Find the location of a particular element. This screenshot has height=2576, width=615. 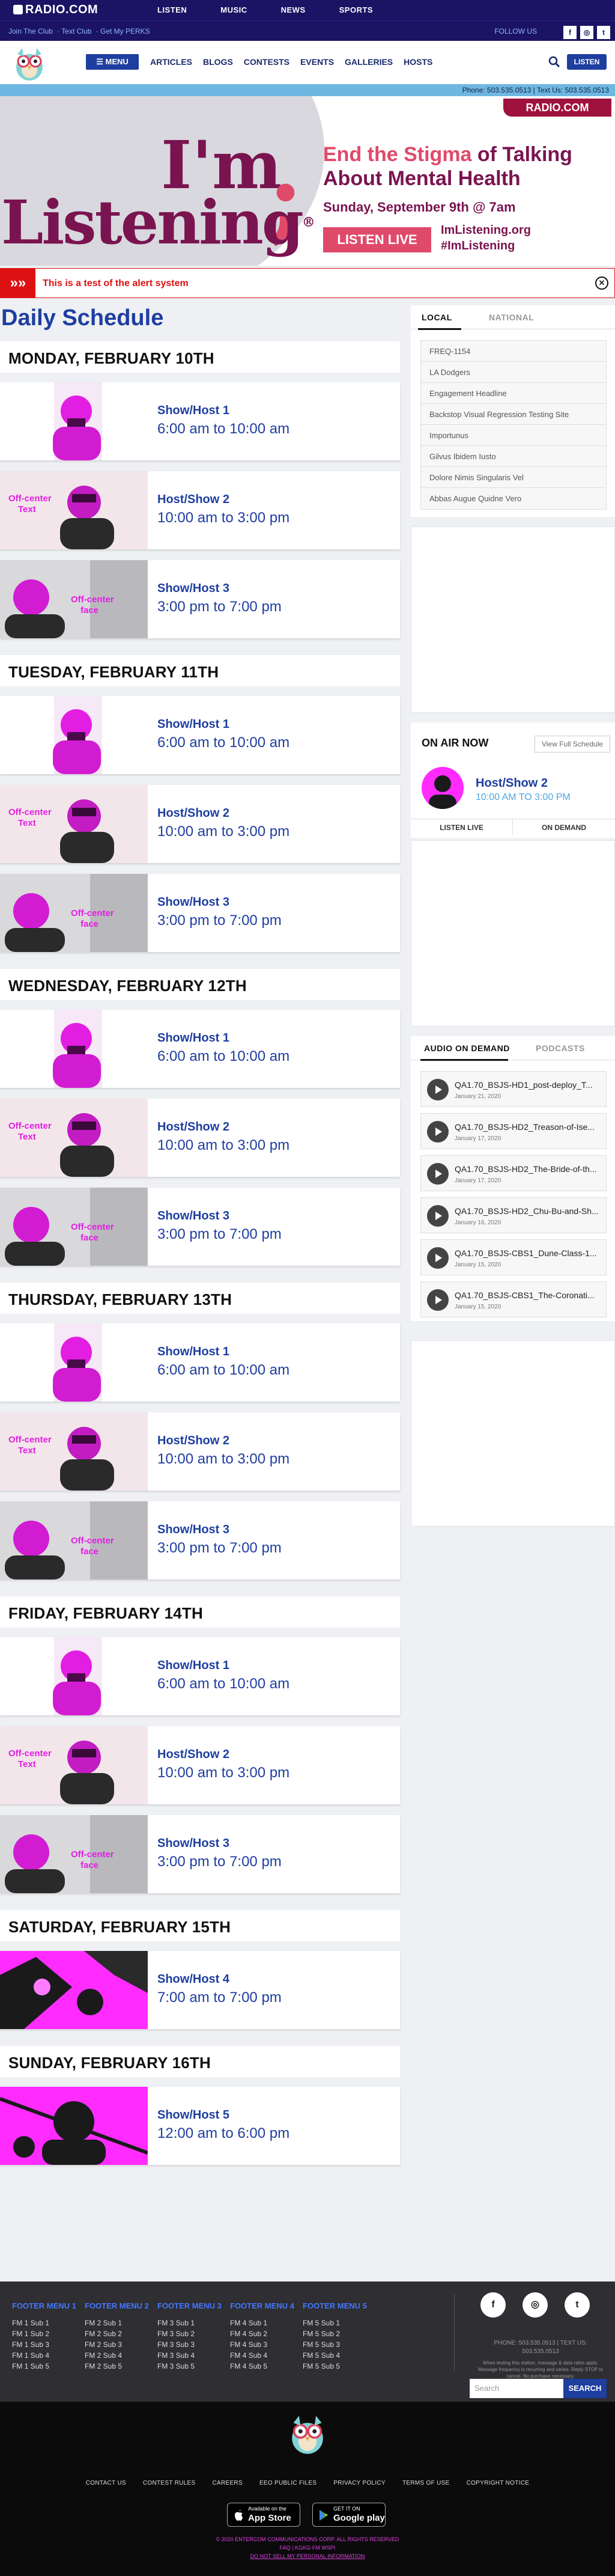

top-nav-music: MUSIC is located at coordinates (233, 9).